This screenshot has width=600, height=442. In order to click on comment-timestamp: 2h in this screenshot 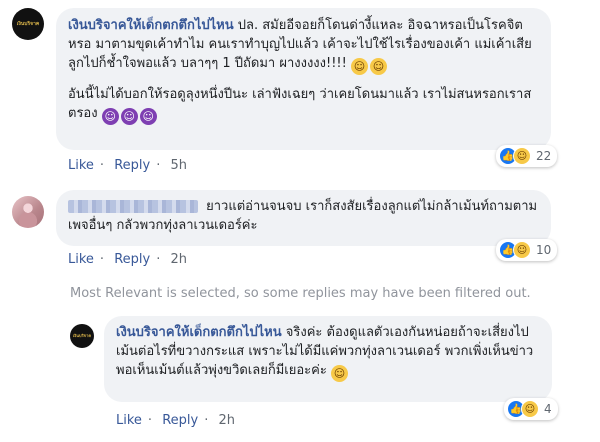, I will do `click(179, 259)`.